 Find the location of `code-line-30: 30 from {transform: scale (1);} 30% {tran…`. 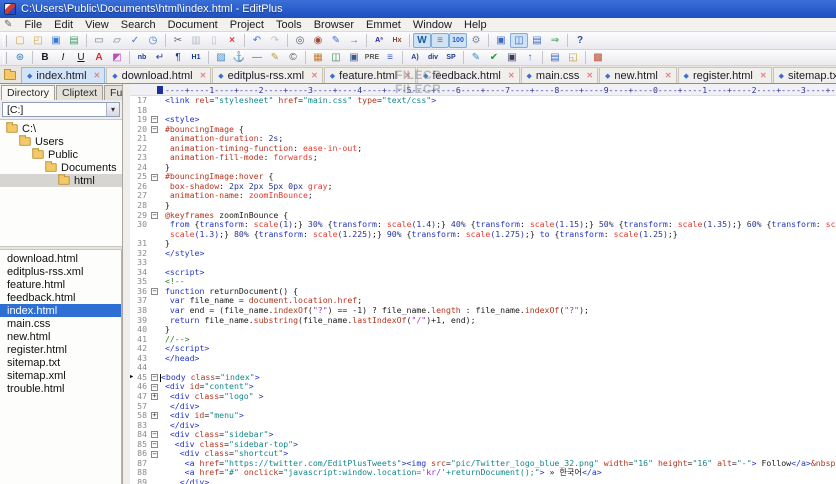

code-line-30: 30 from {transform: scale (1);} 30% {tran… is located at coordinates (483, 225).